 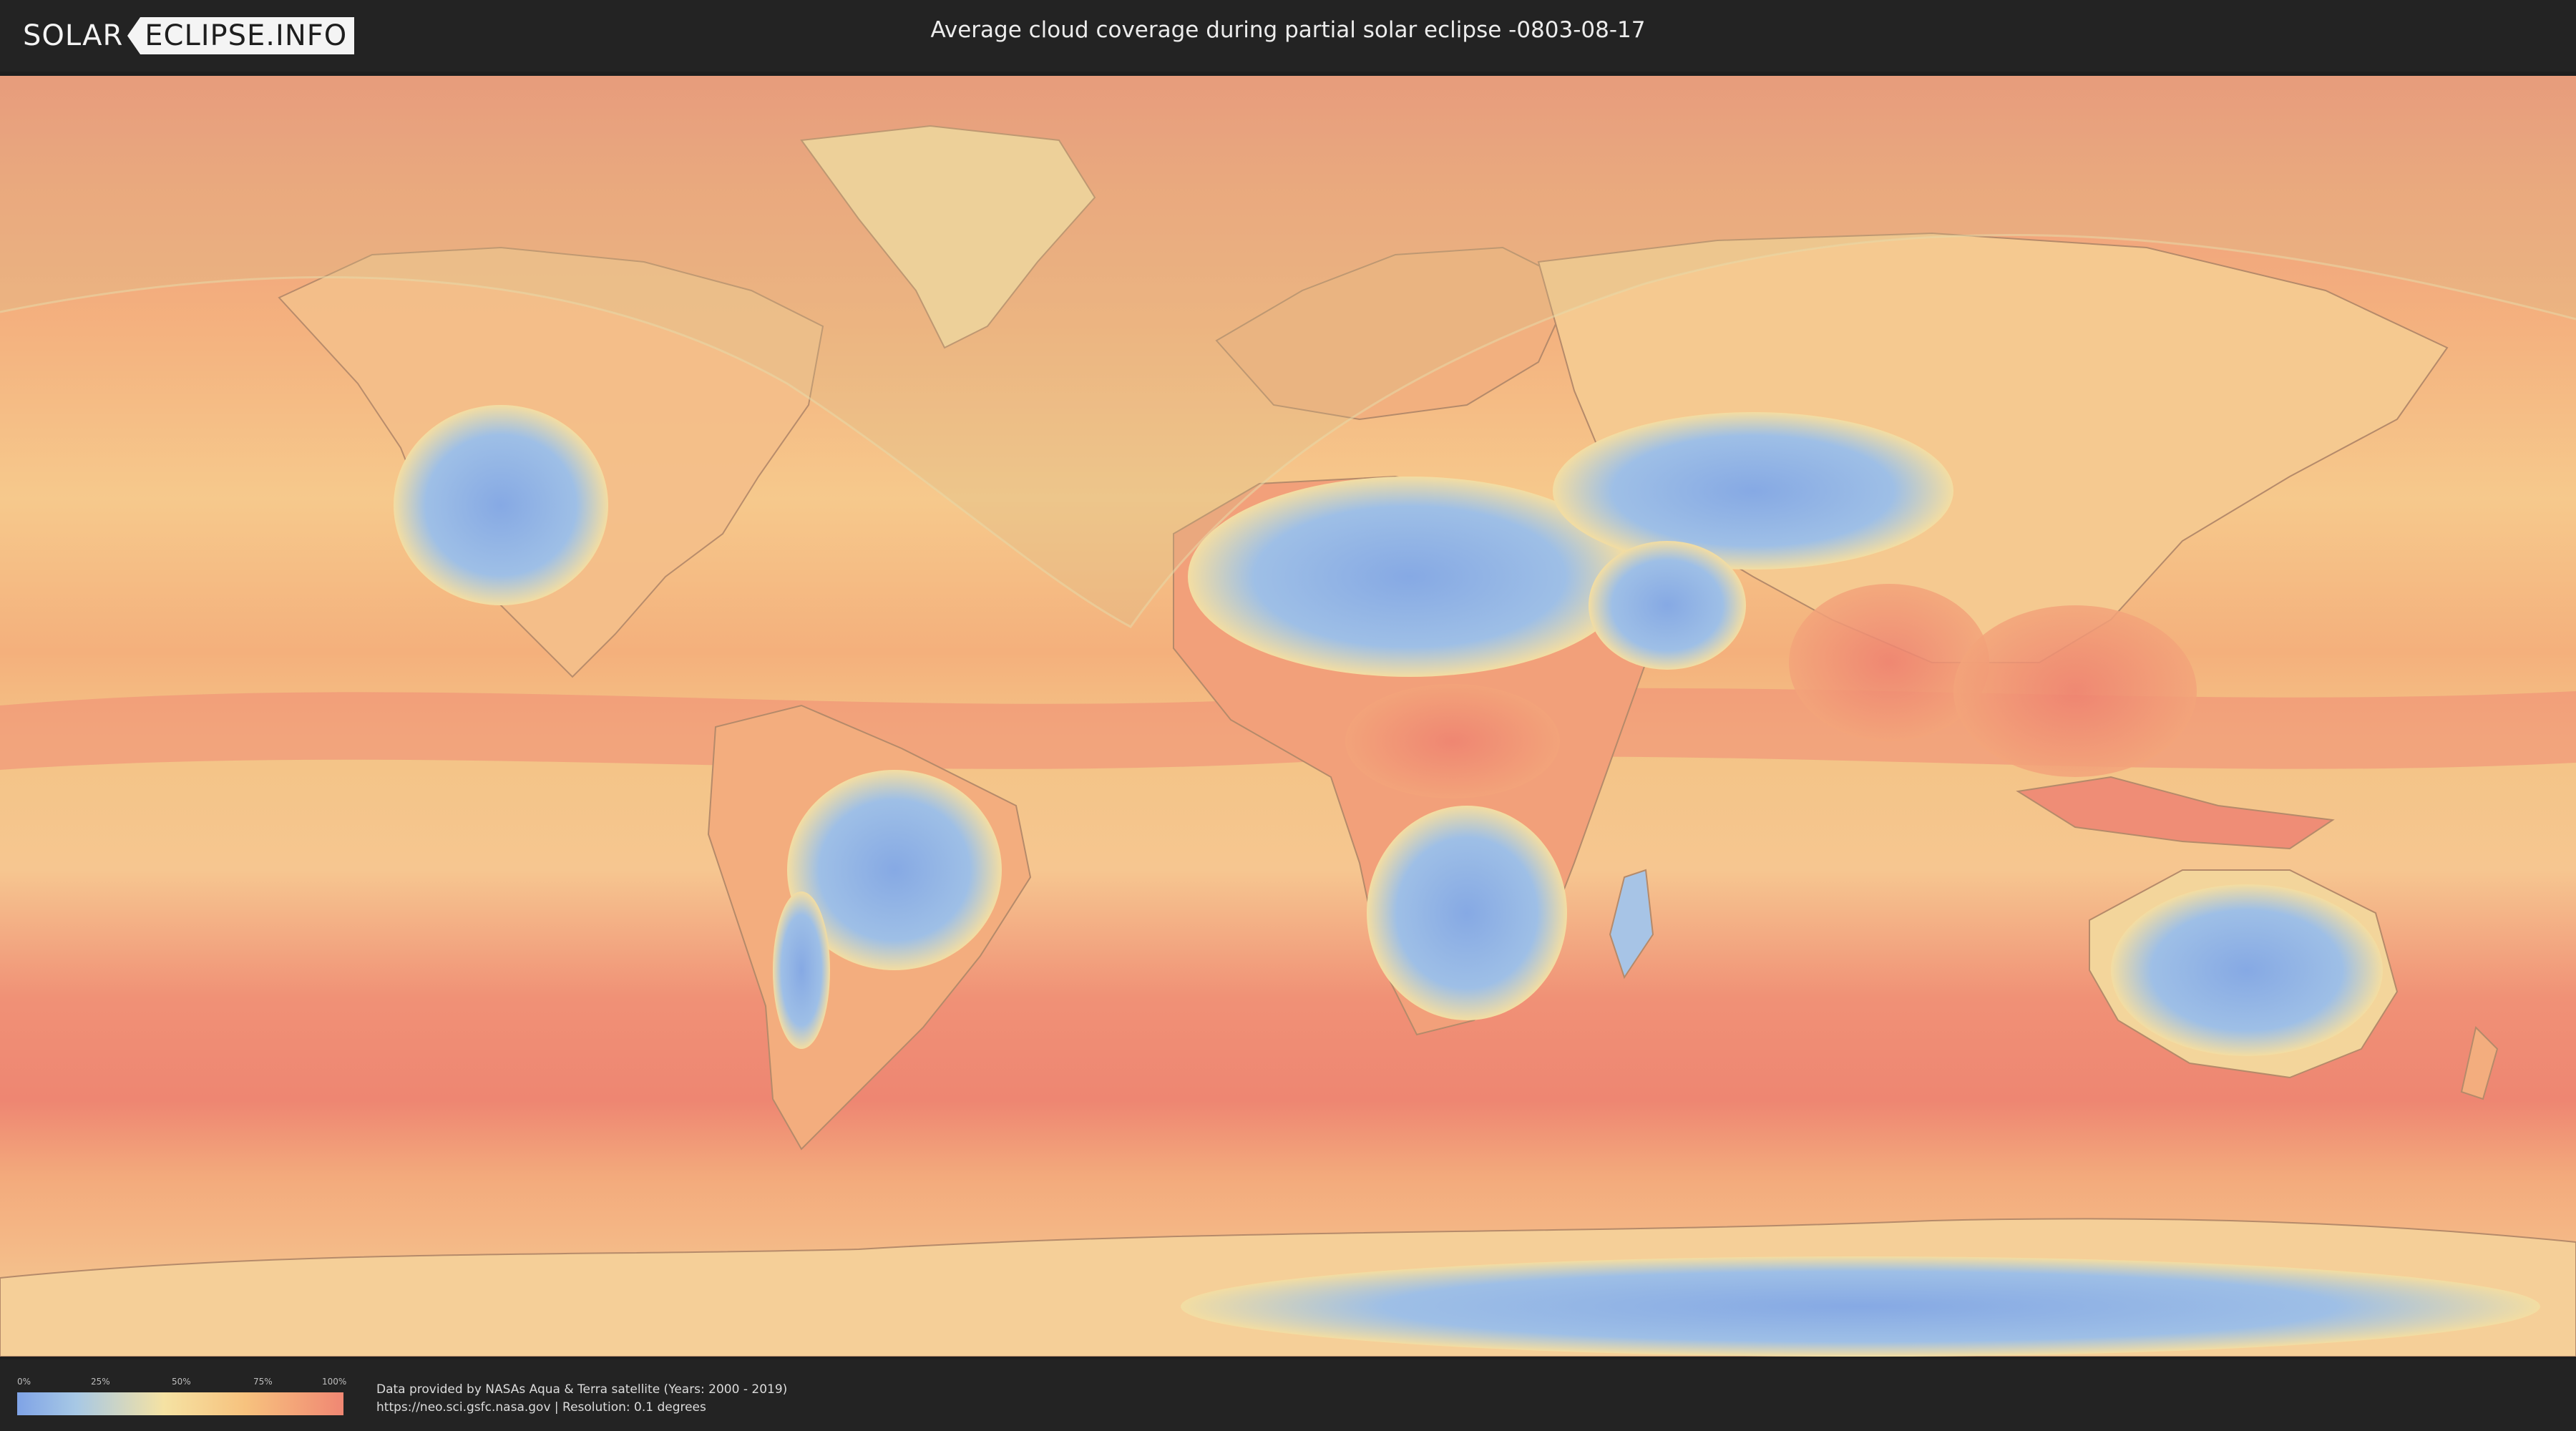 I want to click on southeast-asia-cloudy-region, so click(x=2075, y=691).